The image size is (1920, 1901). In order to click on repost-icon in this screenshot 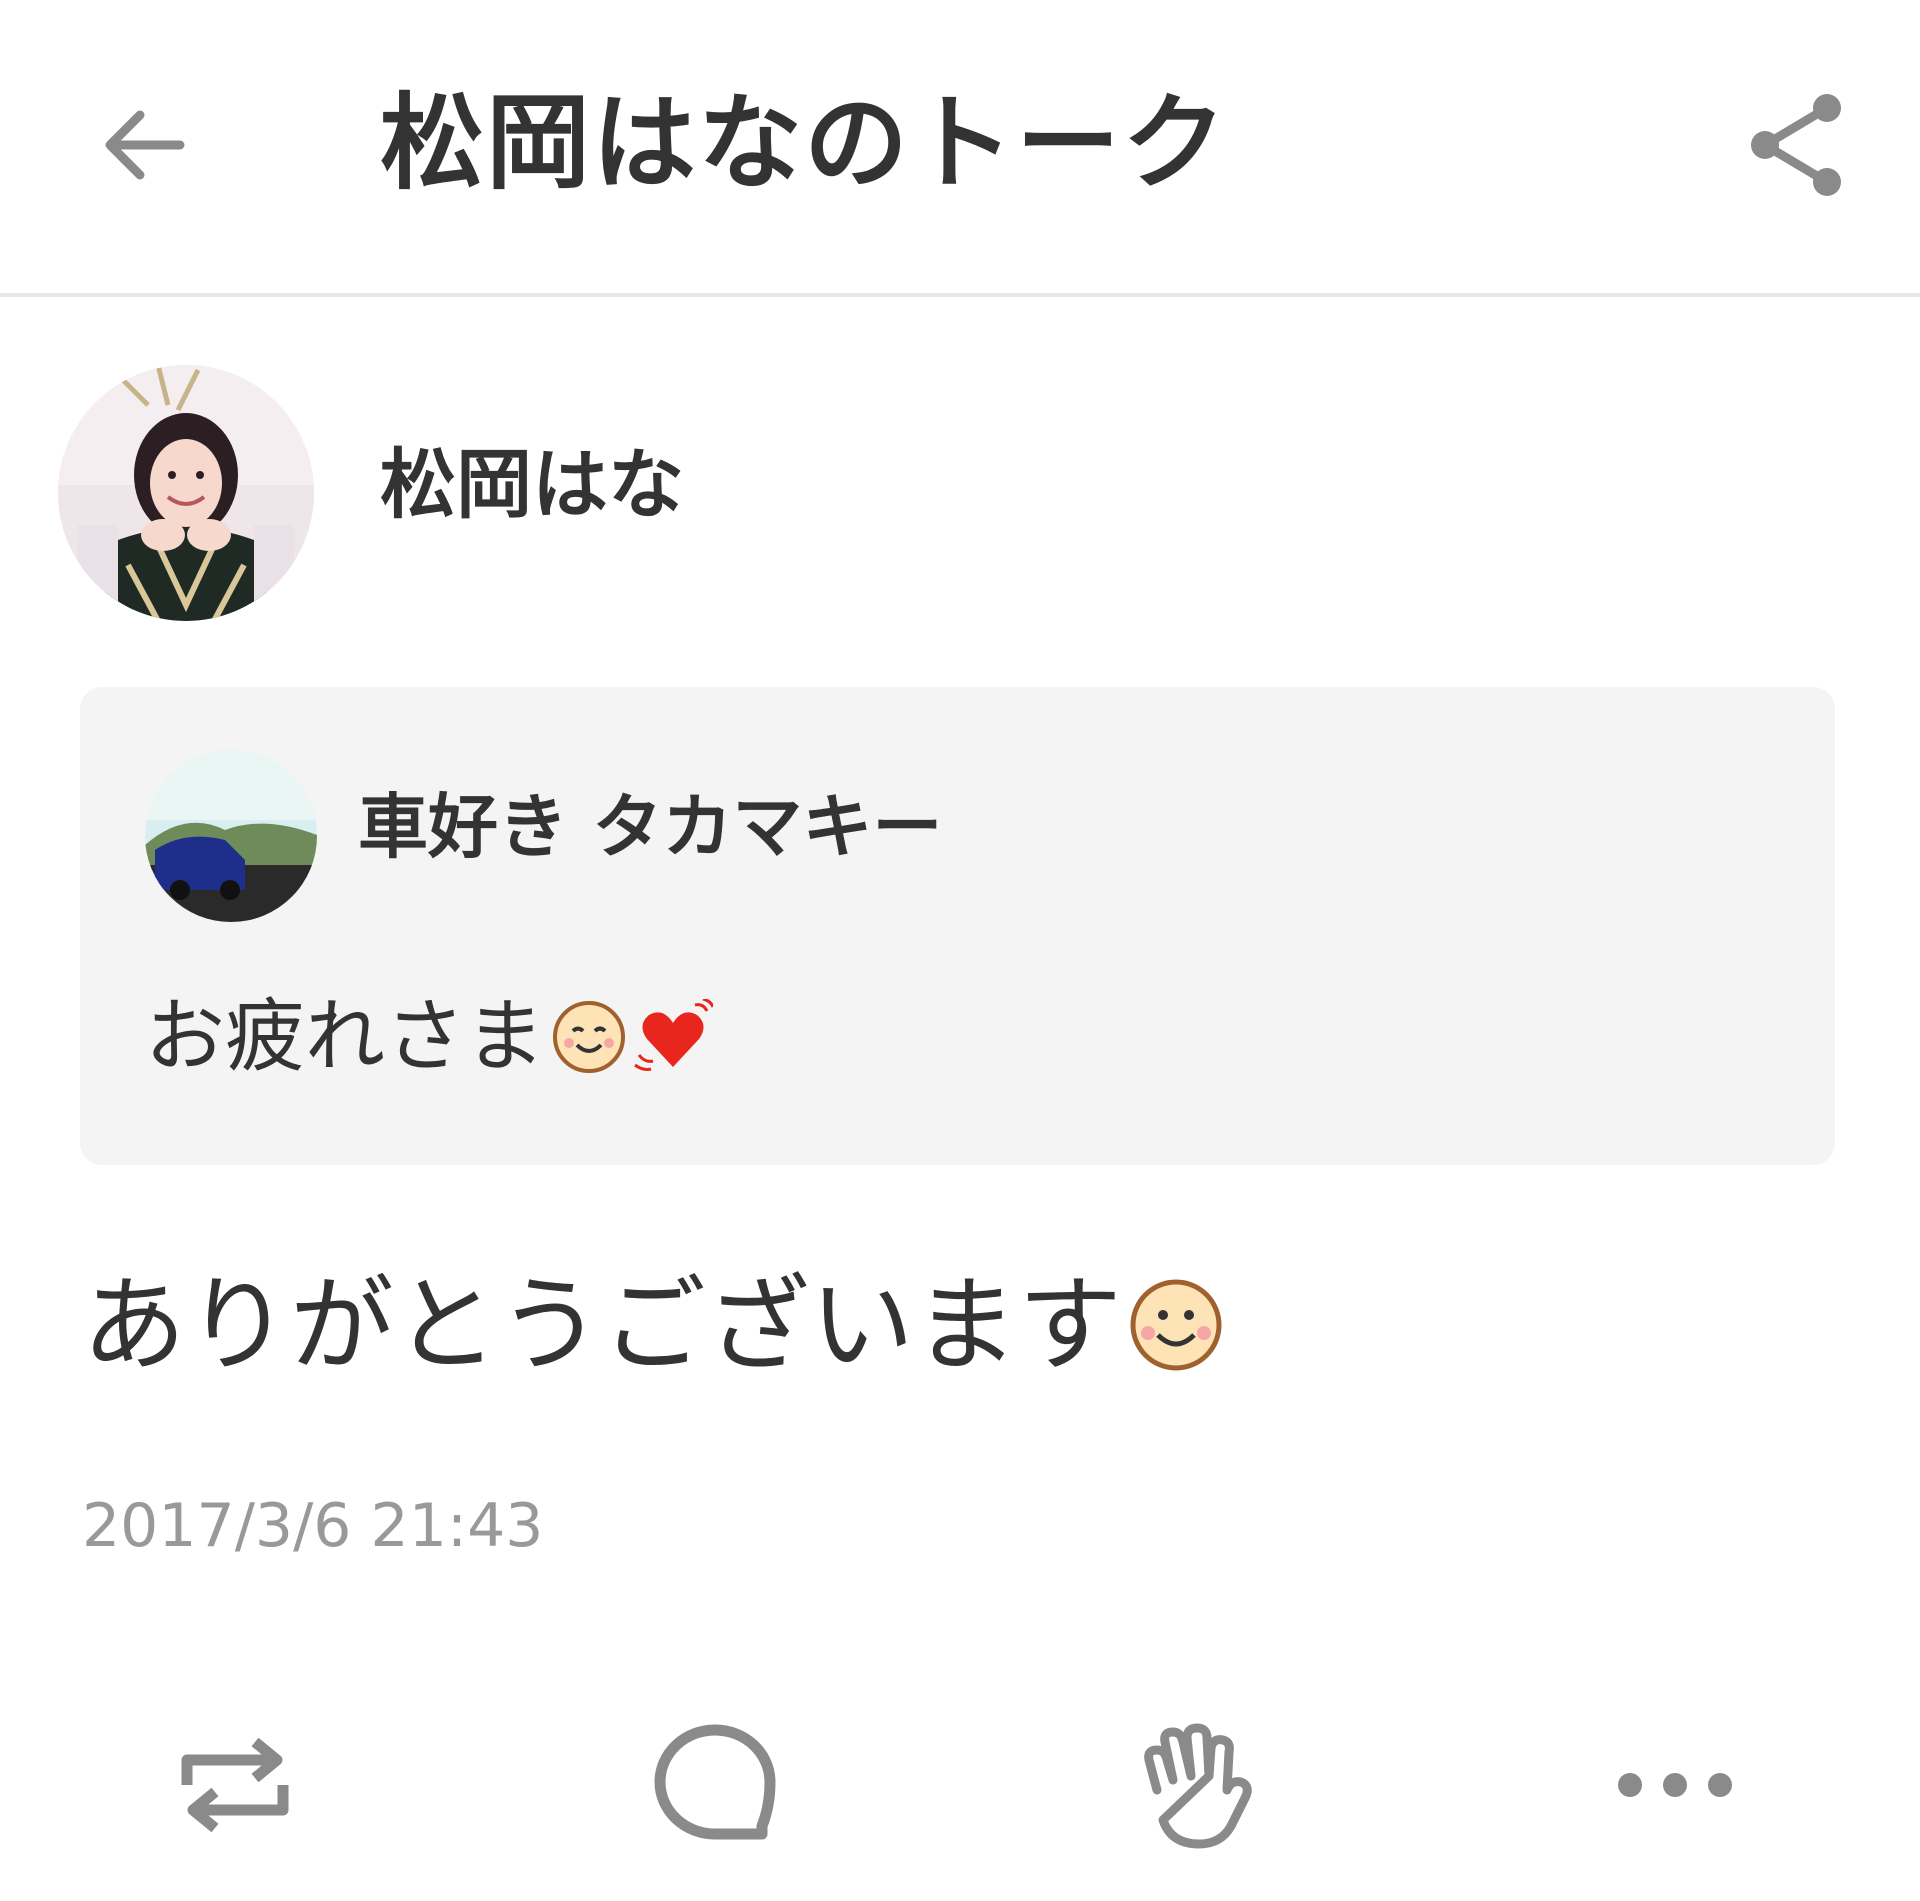, I will do `click(235, 1785)`.